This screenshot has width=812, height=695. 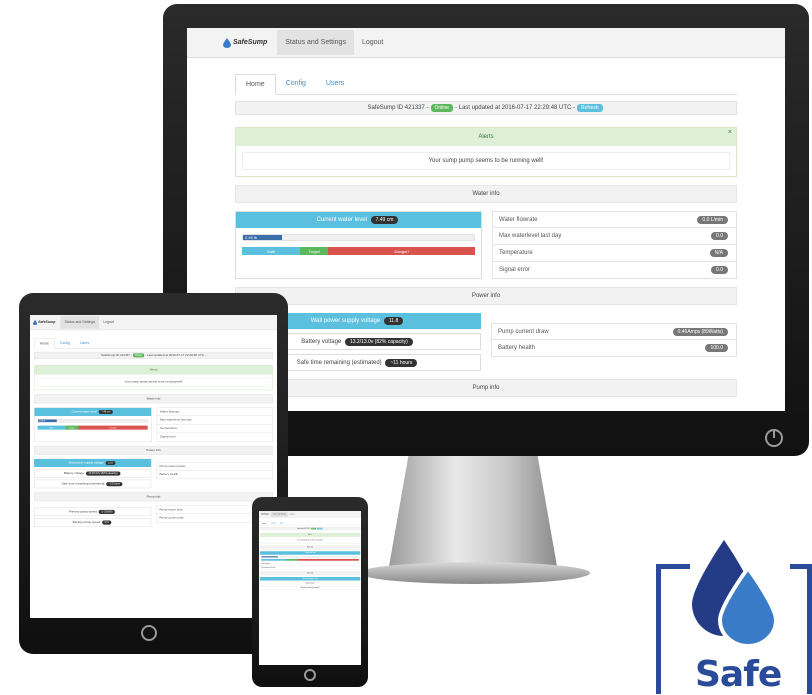 What do you see at coordinates (473, 514) in the screenshot?
I see `monitor-stand` at bounding box center [473, 514].